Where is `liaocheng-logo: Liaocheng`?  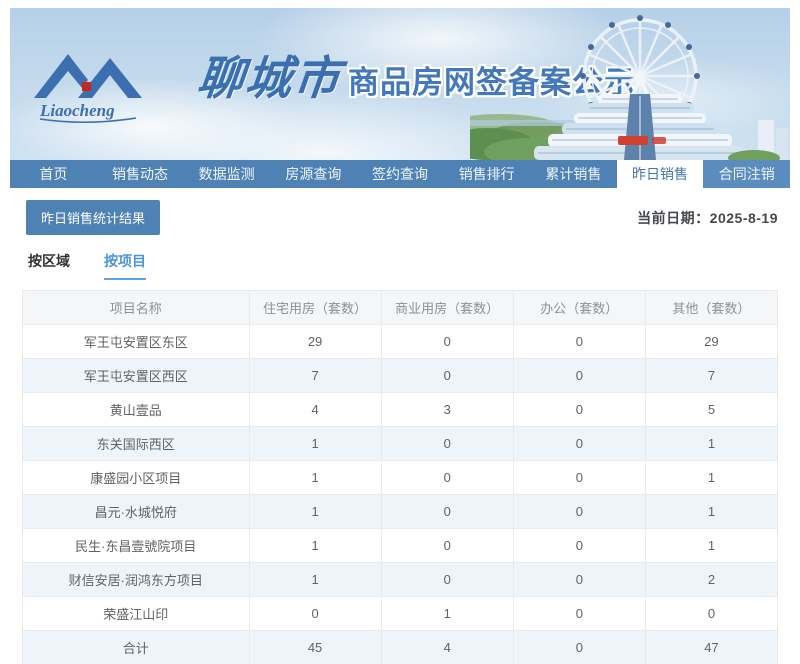 liaocheng-logo: Liaocheng is located at coordinates (88, 88).